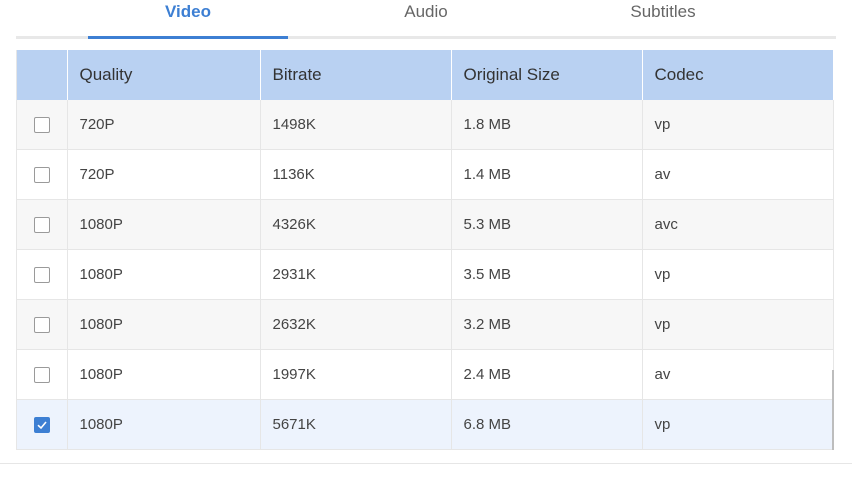  Describe the element at coordinates (356, 374) in the screenshot. I see `bitrate-cell: 1997K` at that location.